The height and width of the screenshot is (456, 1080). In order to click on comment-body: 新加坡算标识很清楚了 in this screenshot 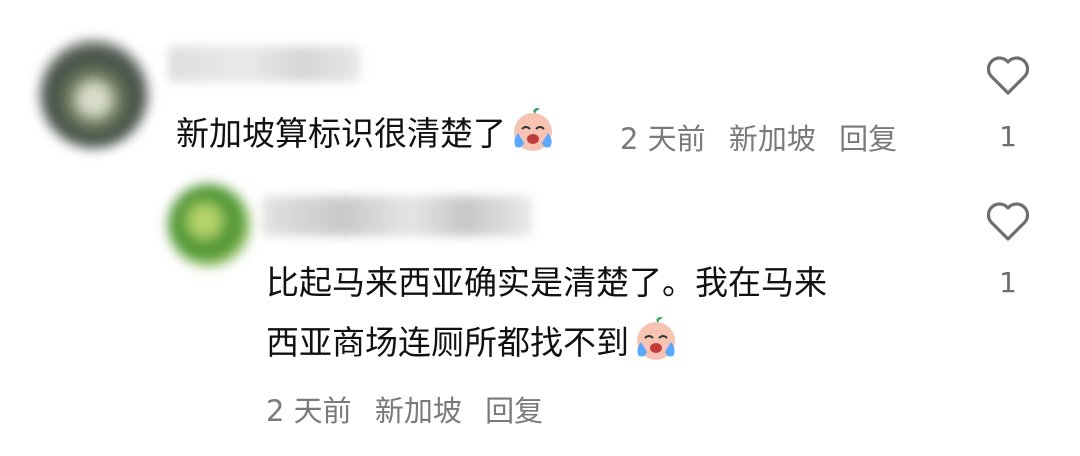, I will do `click(341, 133)`.